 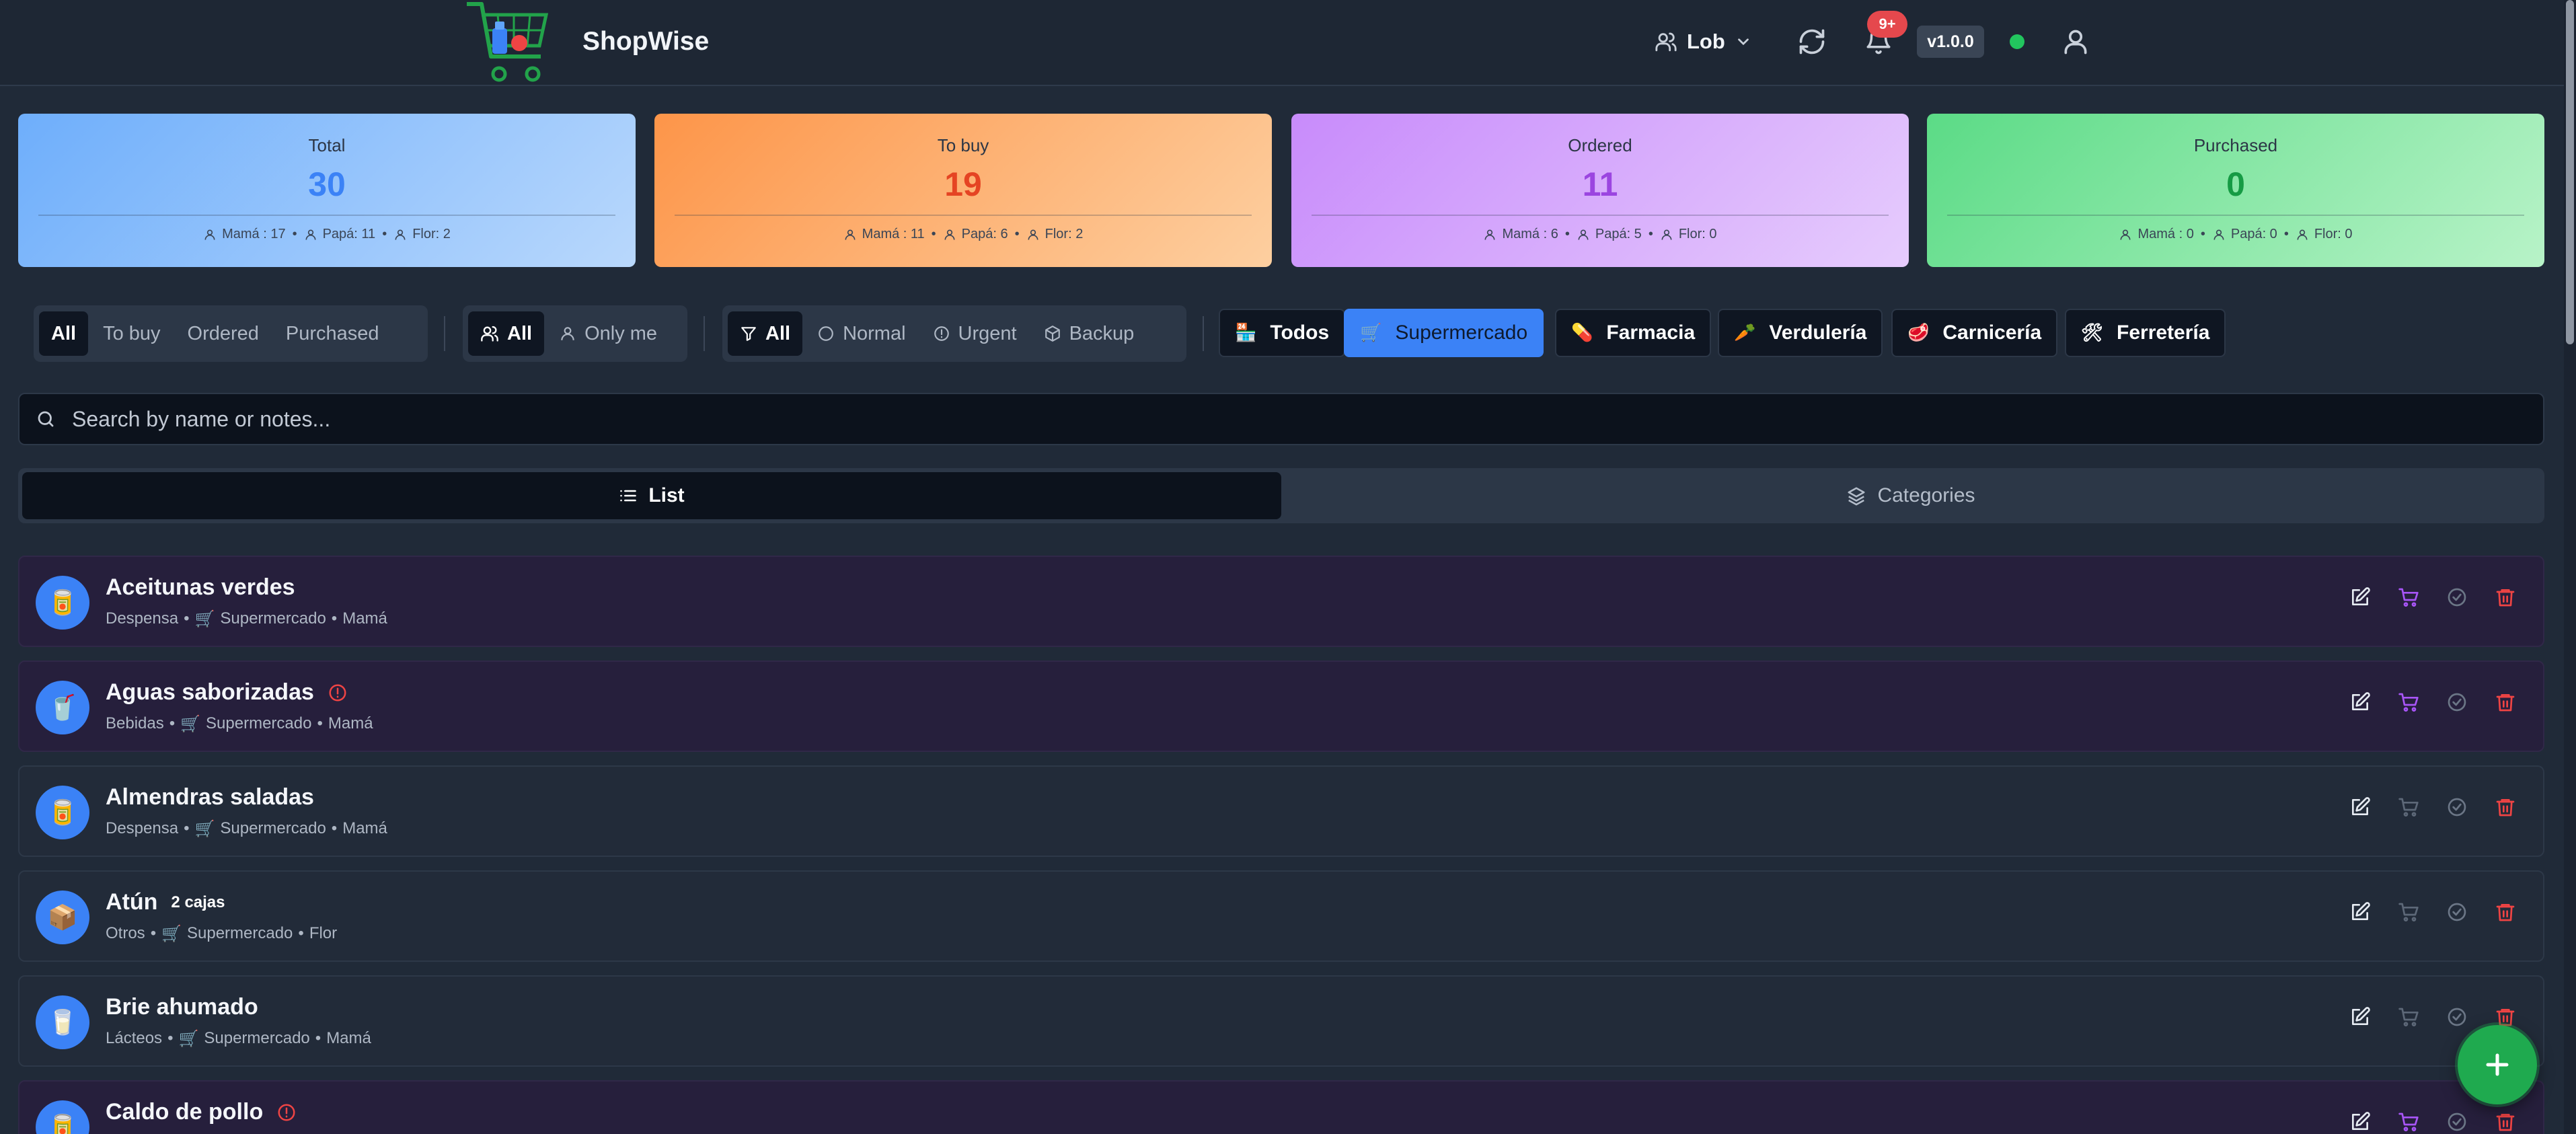 What do you see at coordinates (1743, 42) in the screenshot?
I see `chevron-down-icon` at bounding box center [1743, 42].